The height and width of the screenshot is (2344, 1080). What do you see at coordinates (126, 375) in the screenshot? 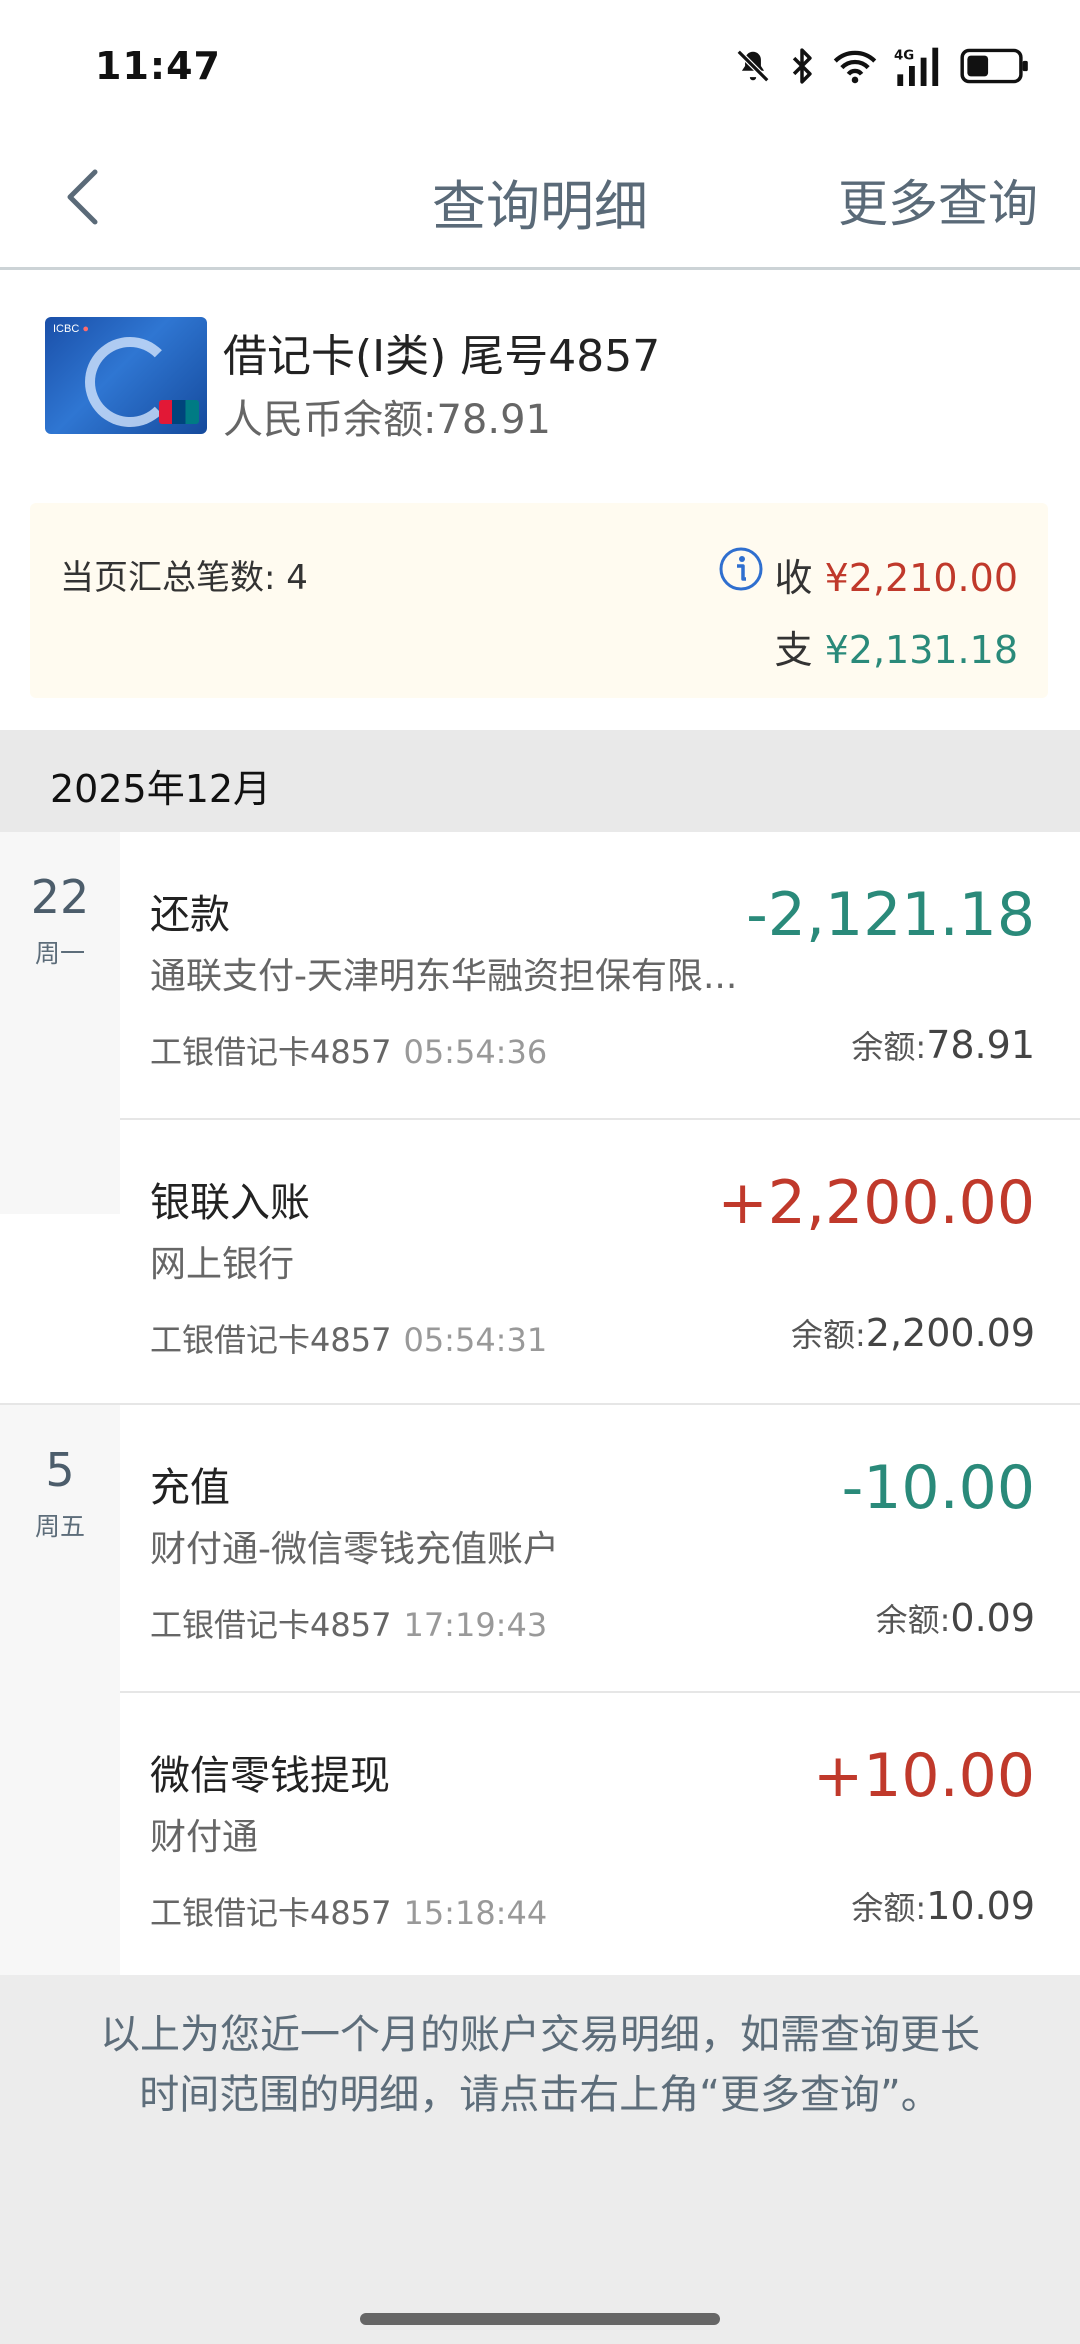
I see `bank-card-image: ICBC ●` at bounding box center [126, 375].